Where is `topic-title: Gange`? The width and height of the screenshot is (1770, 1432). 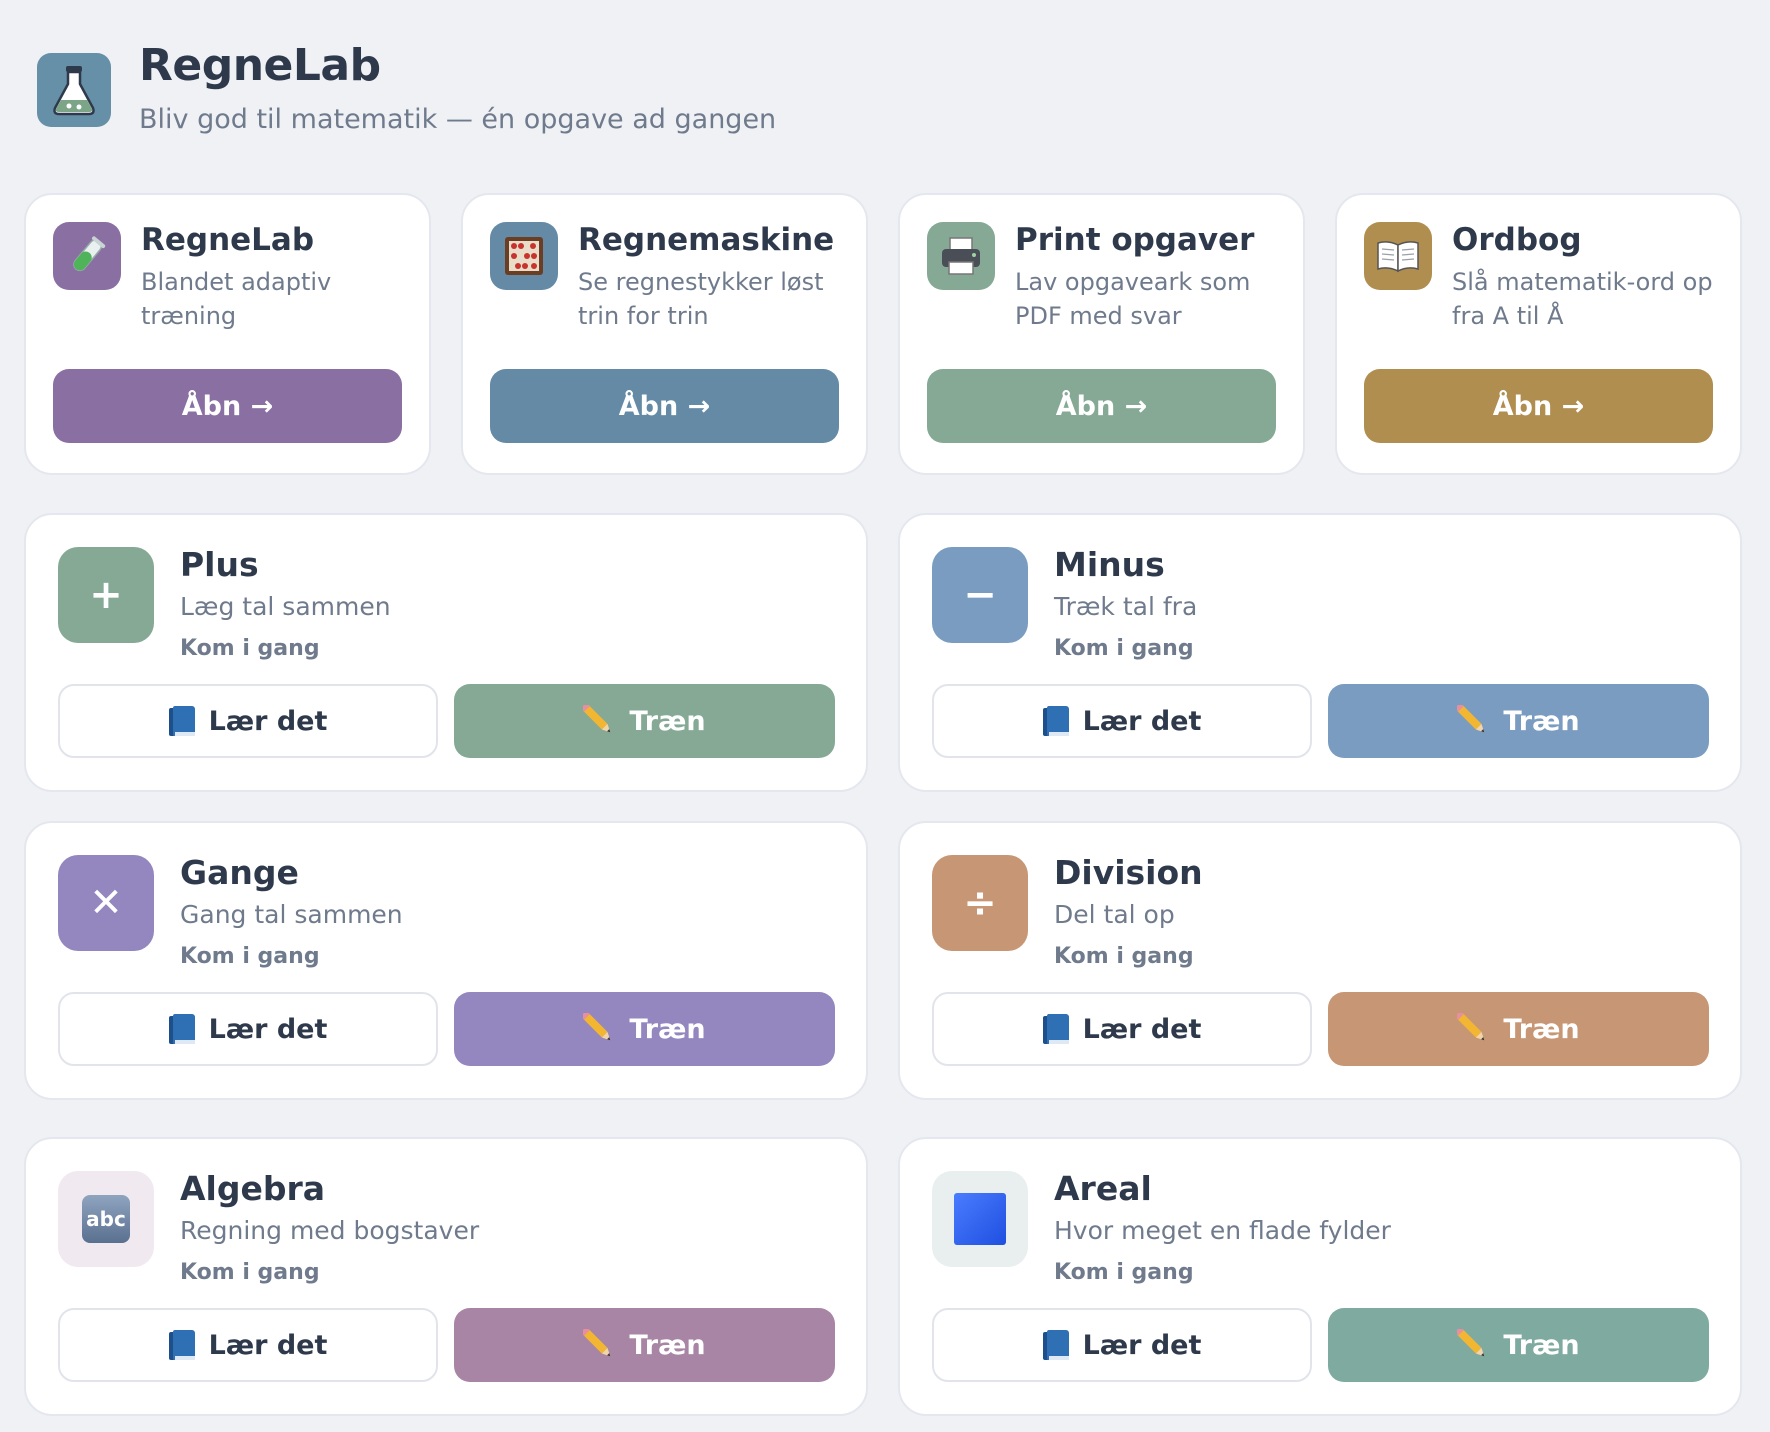 topic-title: Gange is located at coordinates (239, 872).